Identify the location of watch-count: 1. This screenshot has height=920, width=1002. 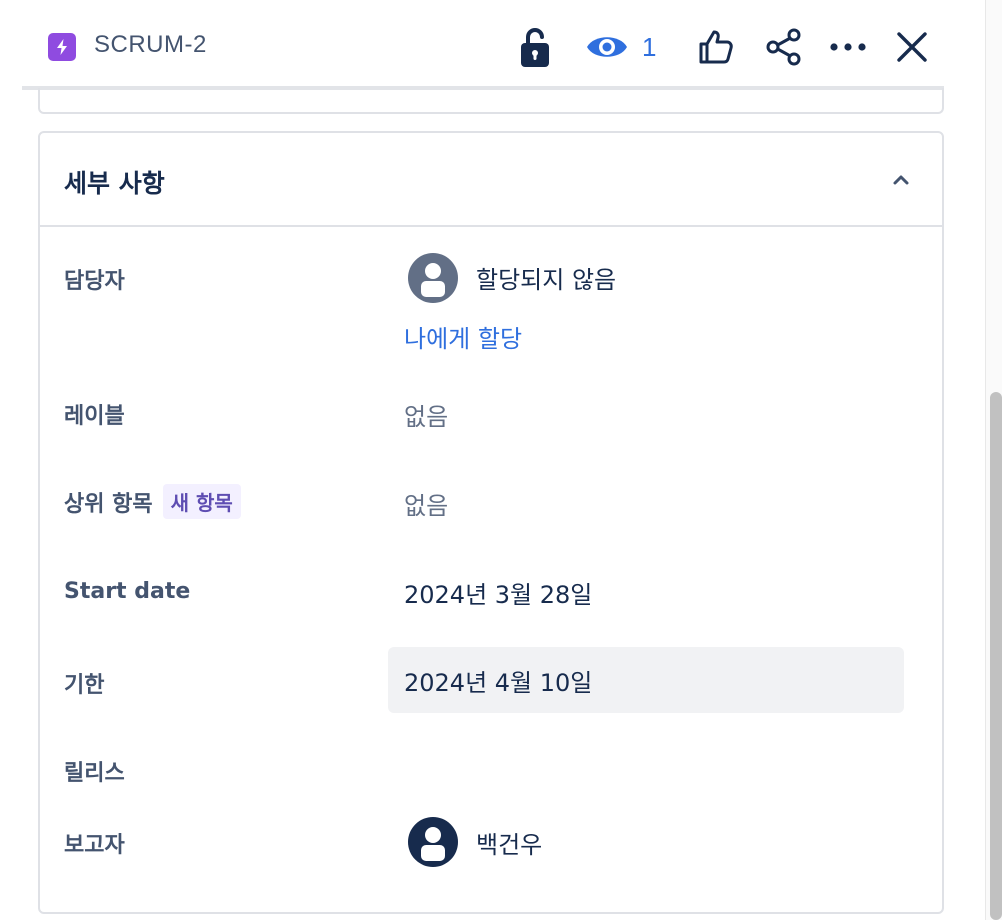
(649, 46).